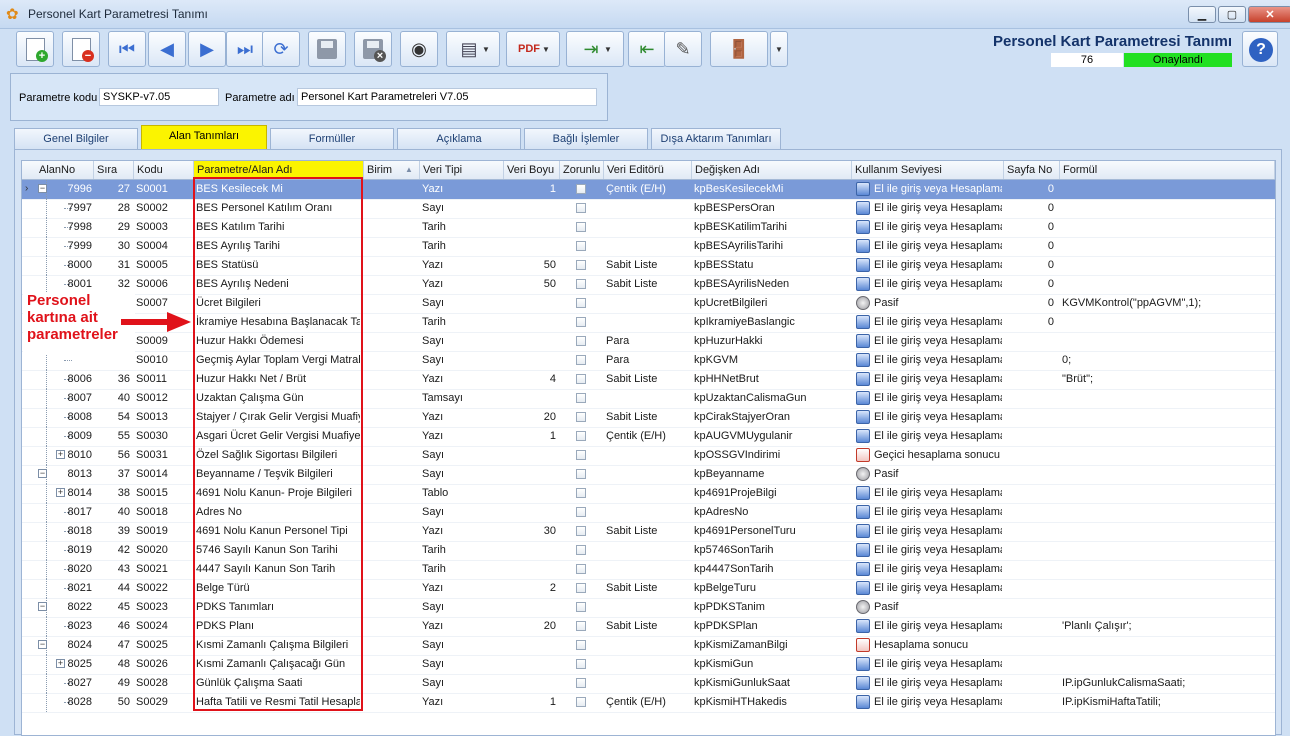  I want to click on column-header-sayfa: Sayfa No, so click(1032, 170).